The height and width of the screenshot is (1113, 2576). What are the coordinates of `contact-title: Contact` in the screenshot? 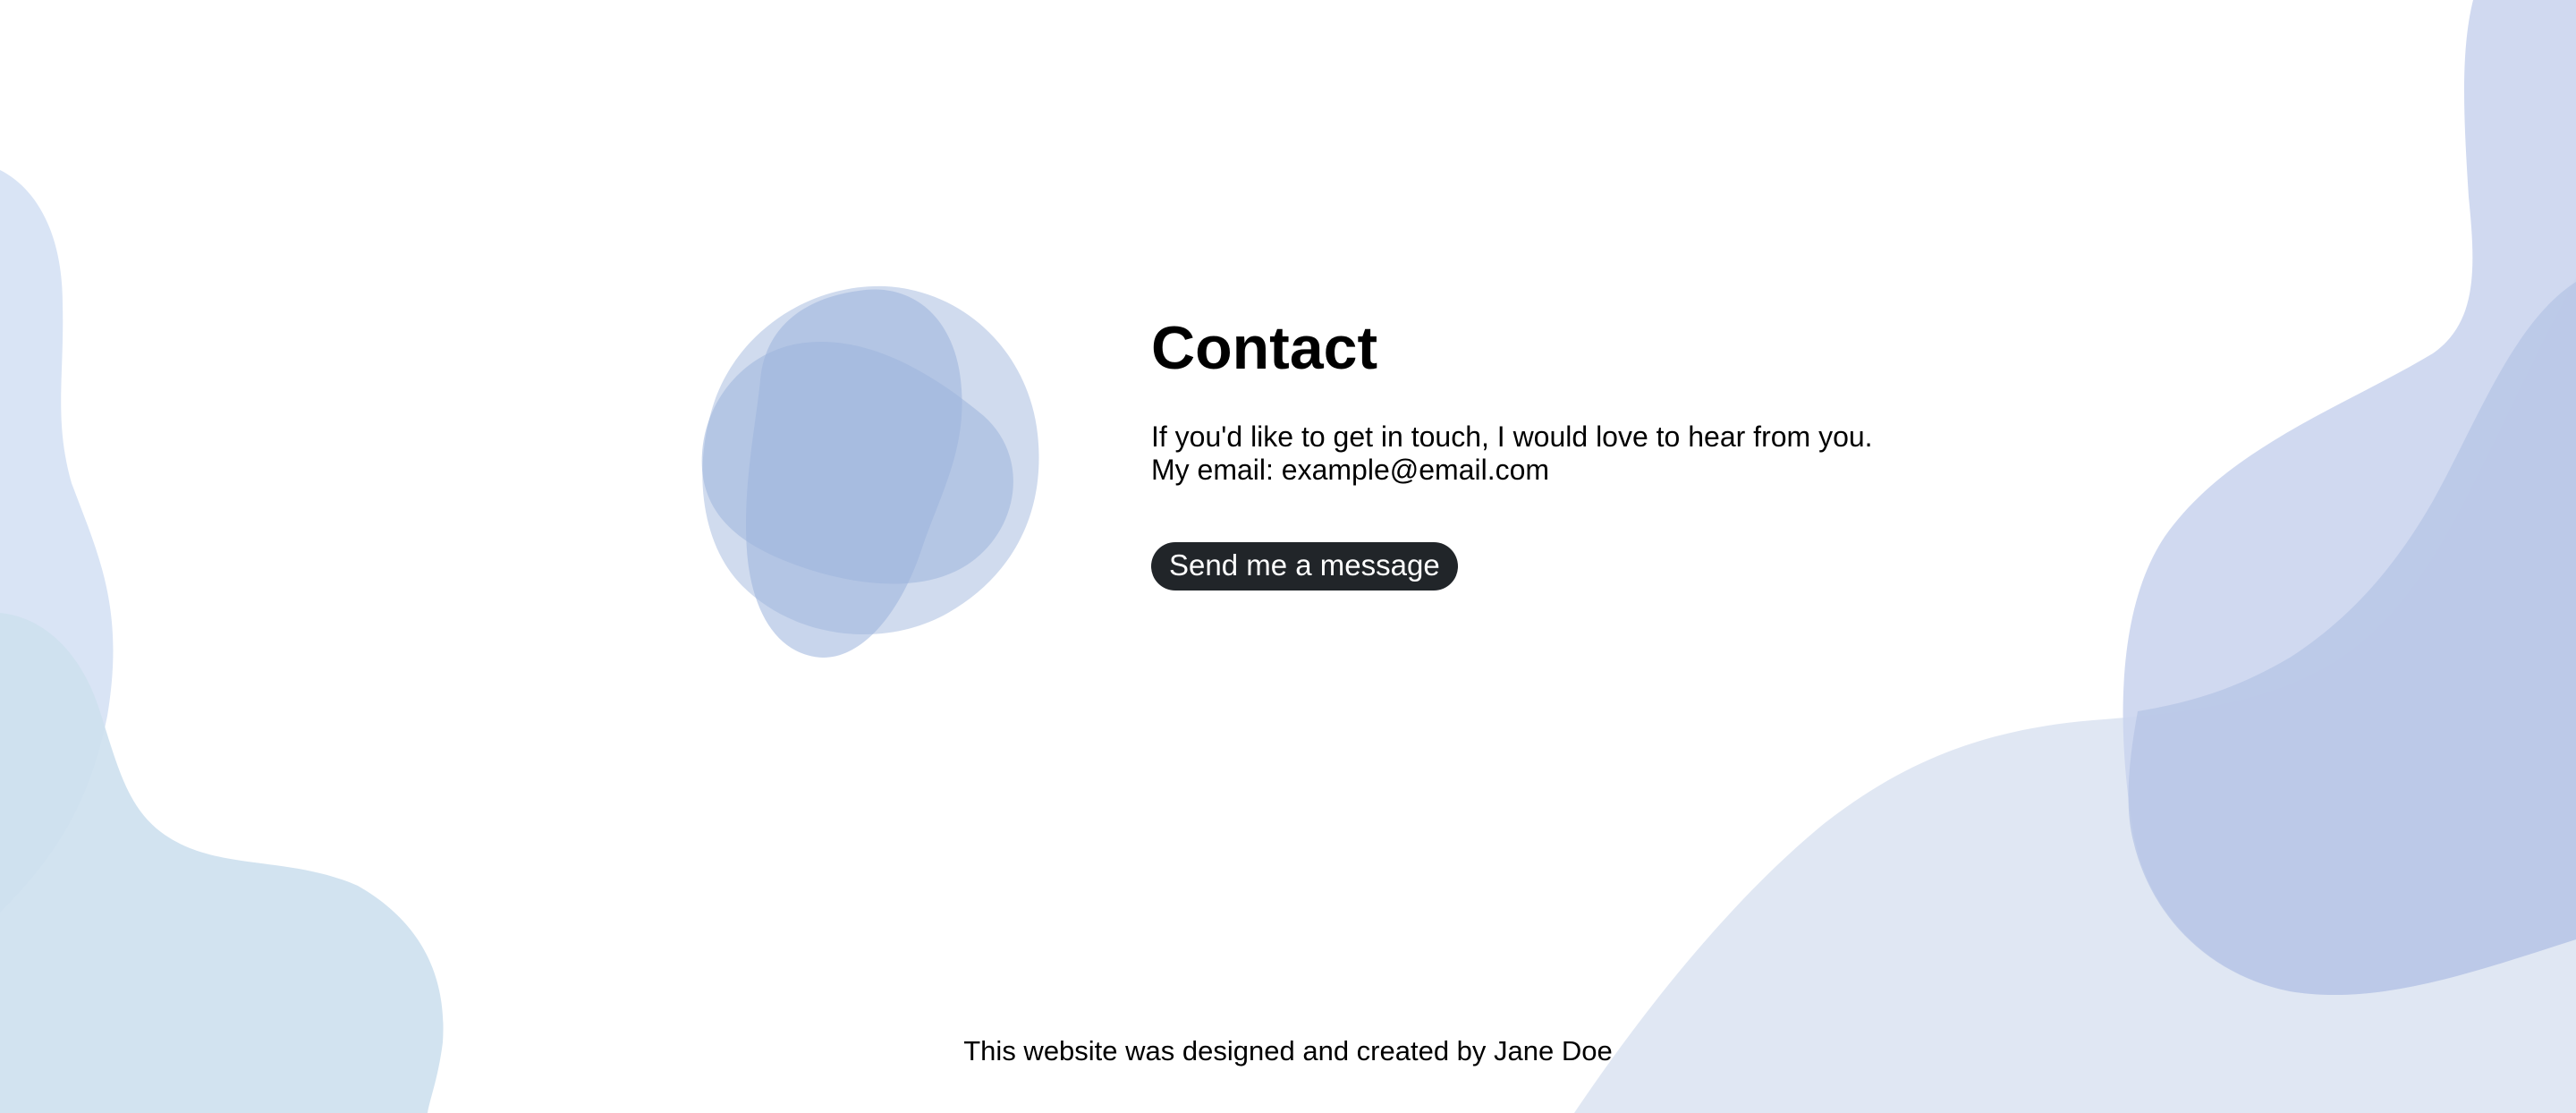 It's located at (1264, 348).